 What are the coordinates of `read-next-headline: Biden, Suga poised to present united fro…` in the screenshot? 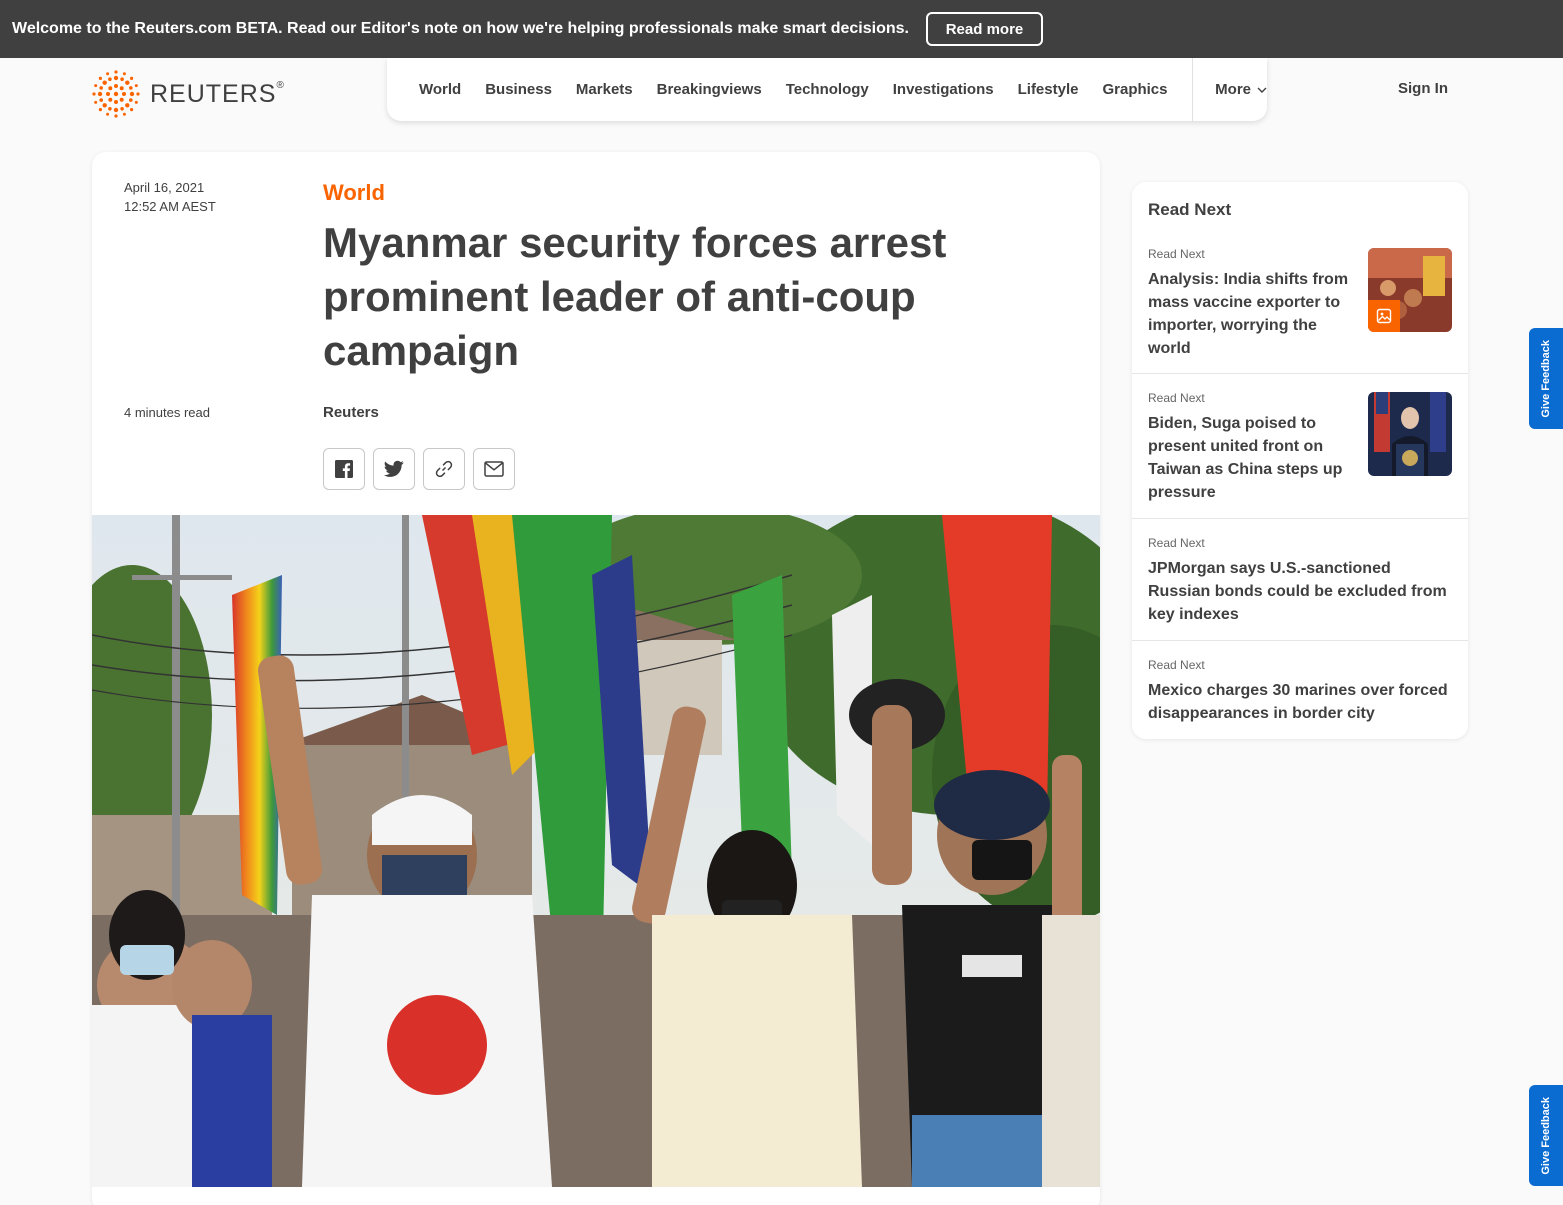 It's located at (1253, 458).